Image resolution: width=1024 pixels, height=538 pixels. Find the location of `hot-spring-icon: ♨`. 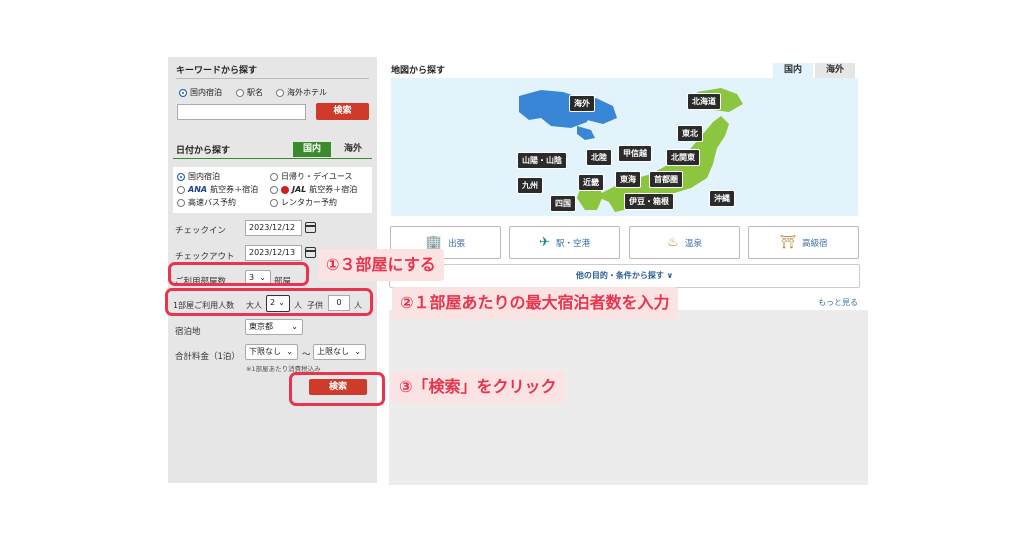

hot-spring-icon: ♨ is located at coordinates (673, 242).